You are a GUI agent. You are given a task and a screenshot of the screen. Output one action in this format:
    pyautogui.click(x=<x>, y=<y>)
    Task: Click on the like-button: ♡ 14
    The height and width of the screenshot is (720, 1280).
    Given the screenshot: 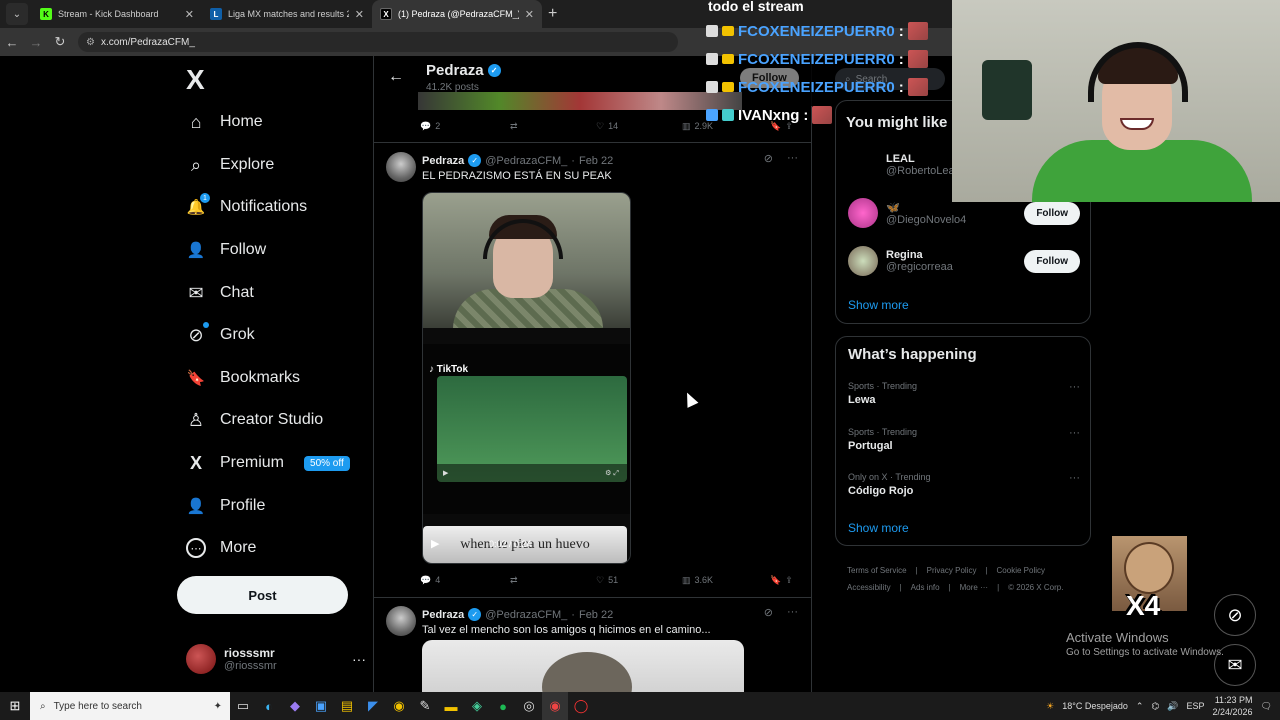 What is the action you would take?
    pyautogui.click(x=639, y=126)
    